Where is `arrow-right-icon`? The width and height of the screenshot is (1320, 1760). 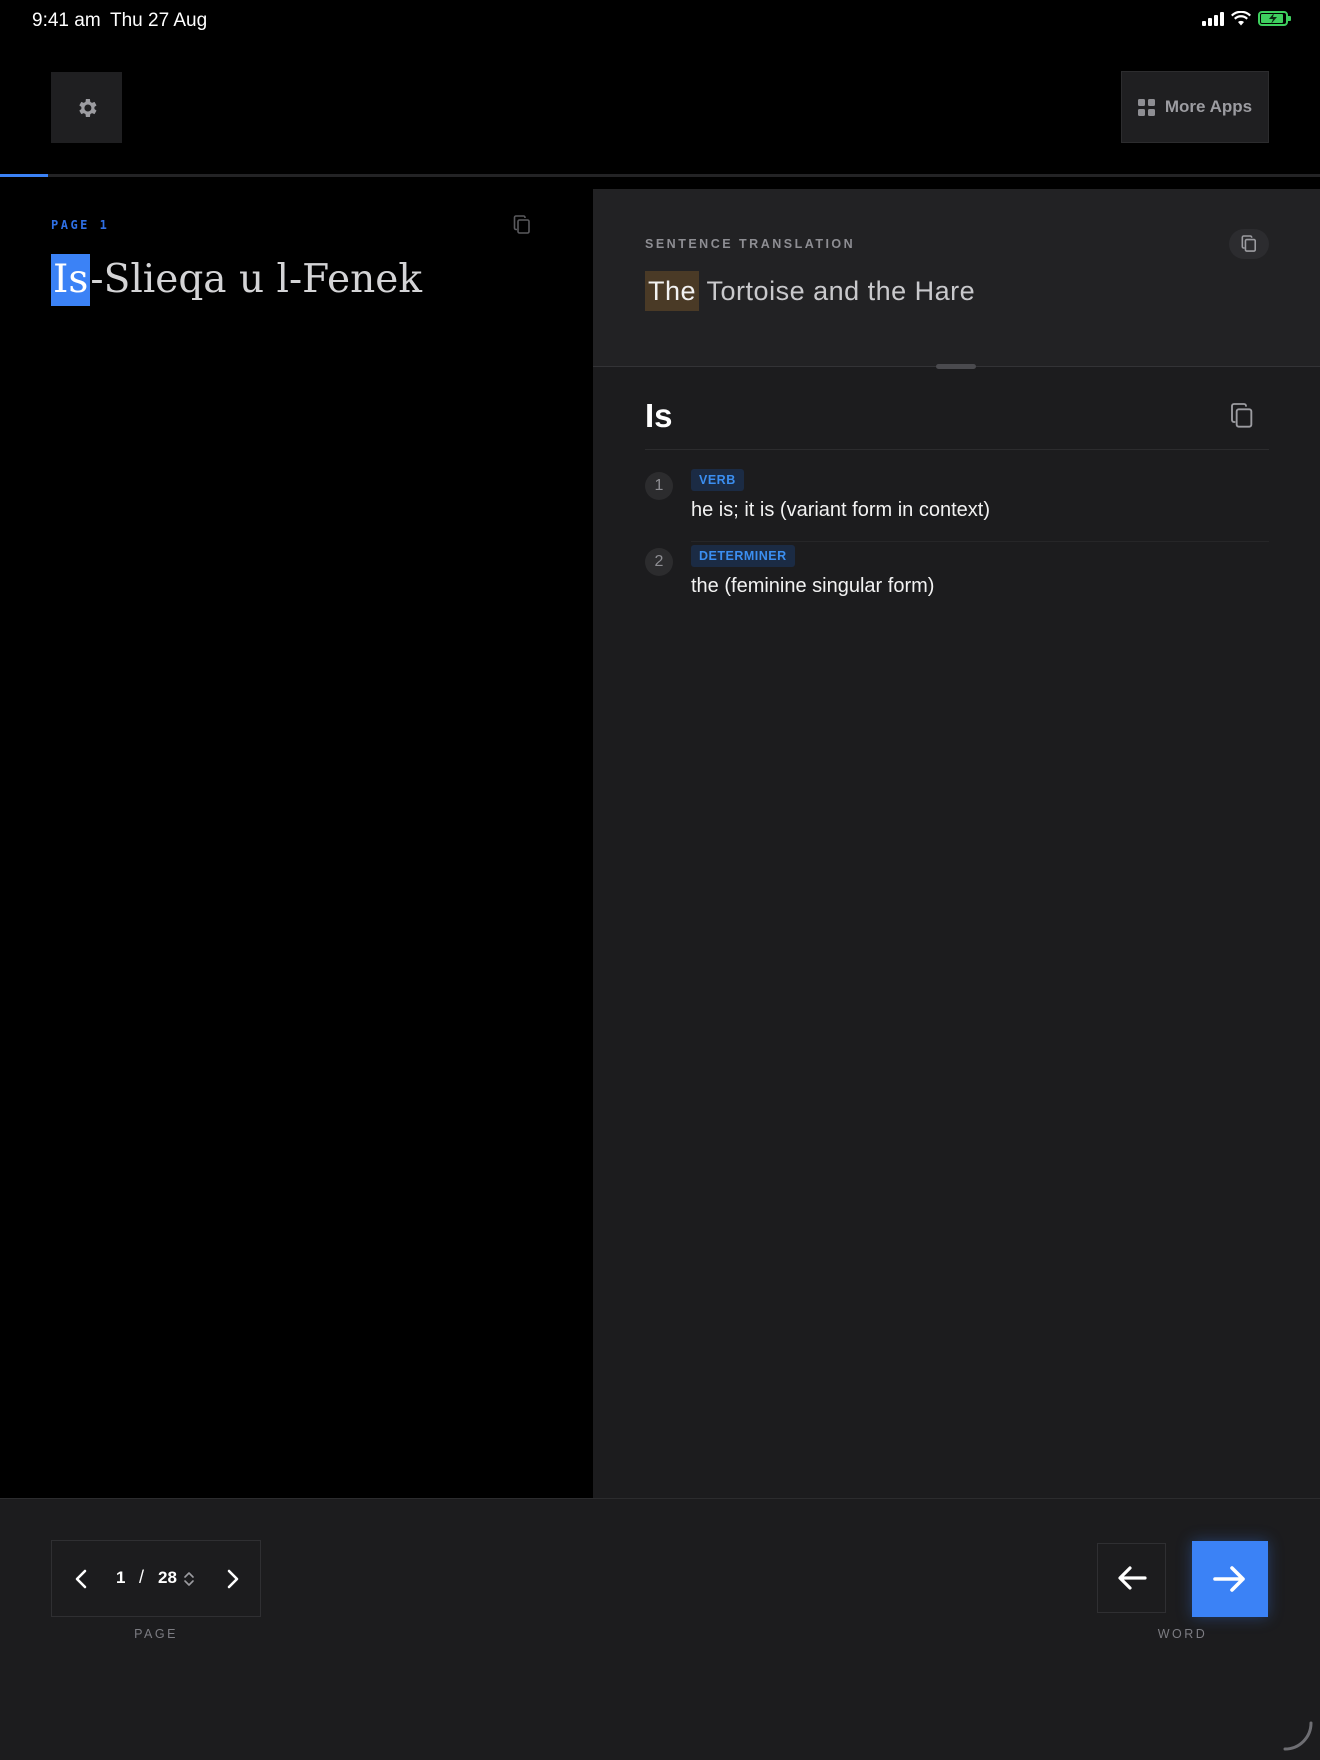 arrow-right-icon is located at coordinates (1229, 1579).